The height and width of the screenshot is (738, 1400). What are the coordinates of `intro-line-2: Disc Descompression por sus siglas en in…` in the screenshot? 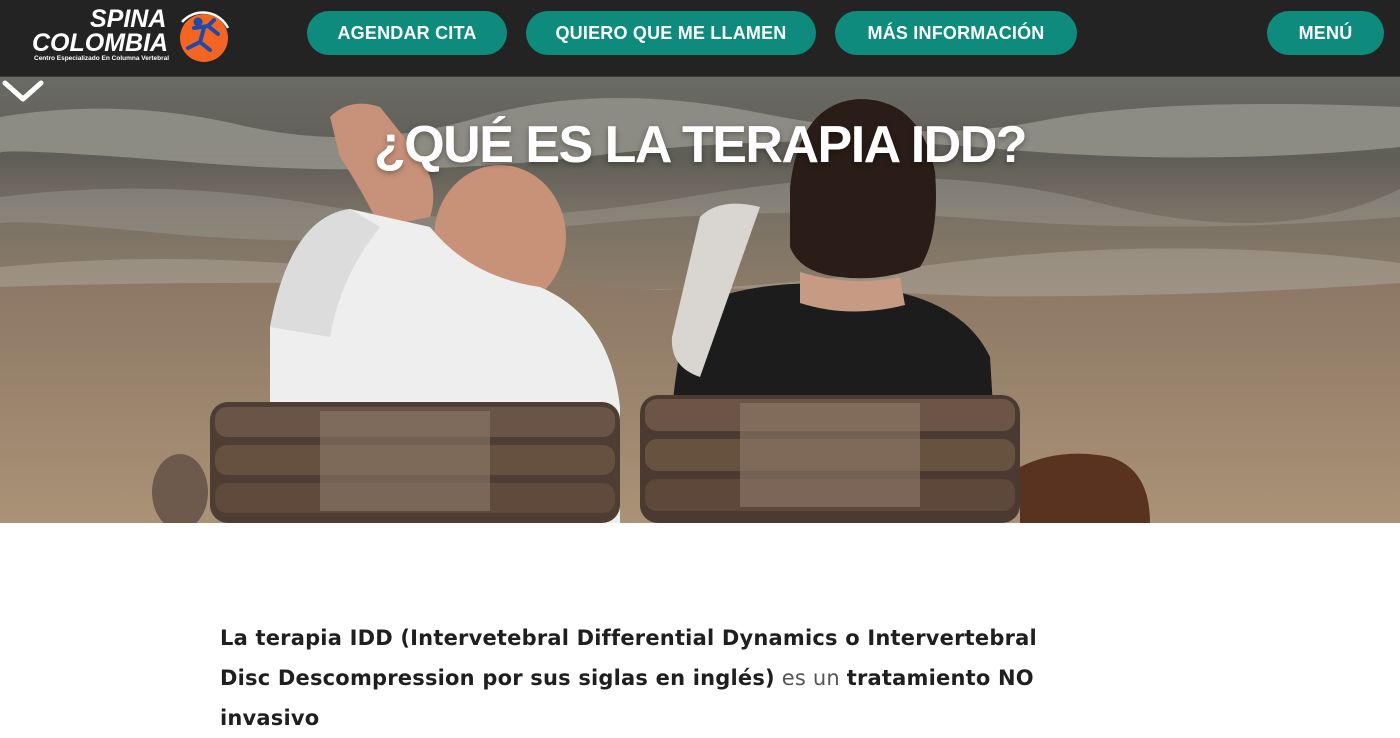 It's located at (670, 698).